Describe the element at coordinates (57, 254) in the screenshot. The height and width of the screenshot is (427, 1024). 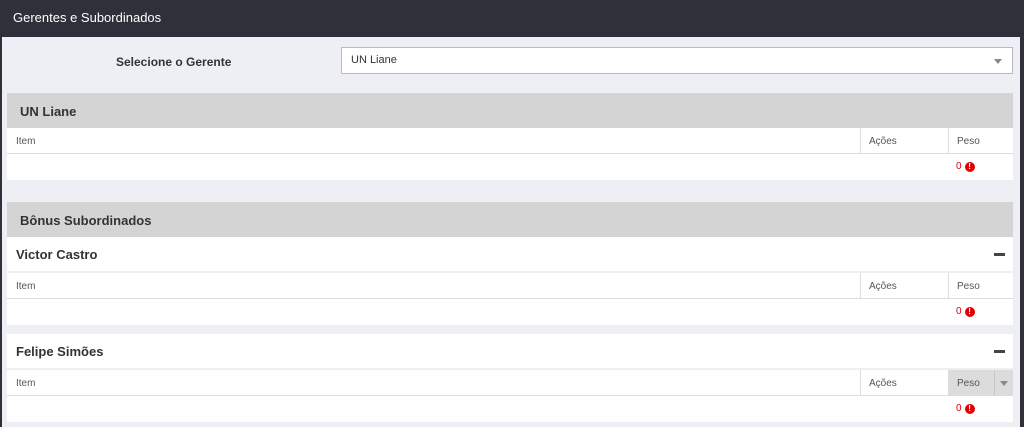
I see `subordinate-name: Victor Castro` at that location.